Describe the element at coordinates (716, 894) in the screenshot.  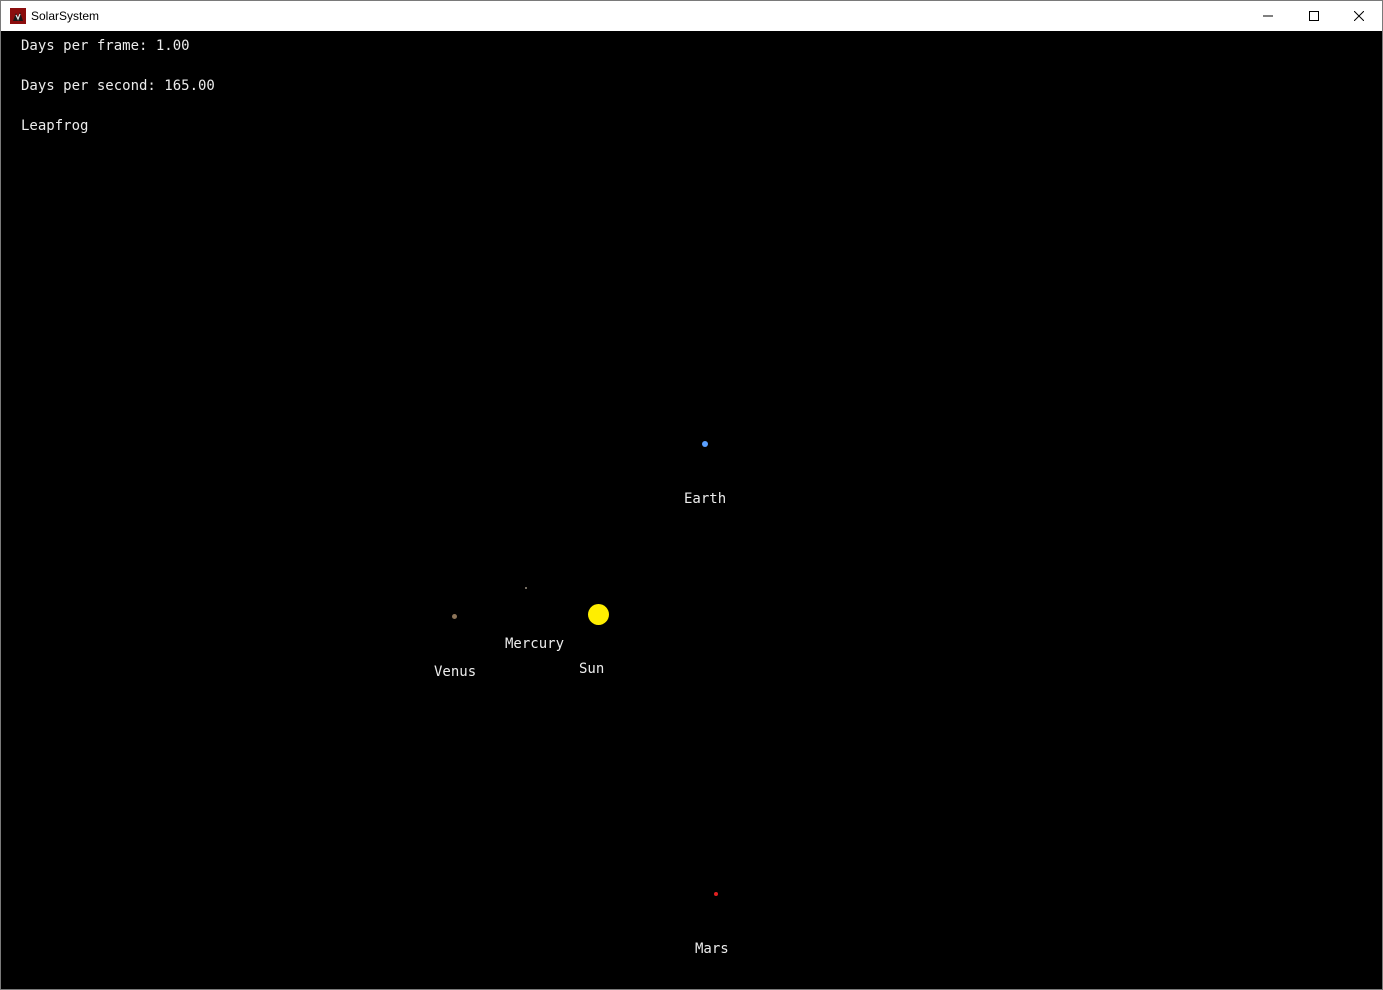
I see `mars-dot` at that location.